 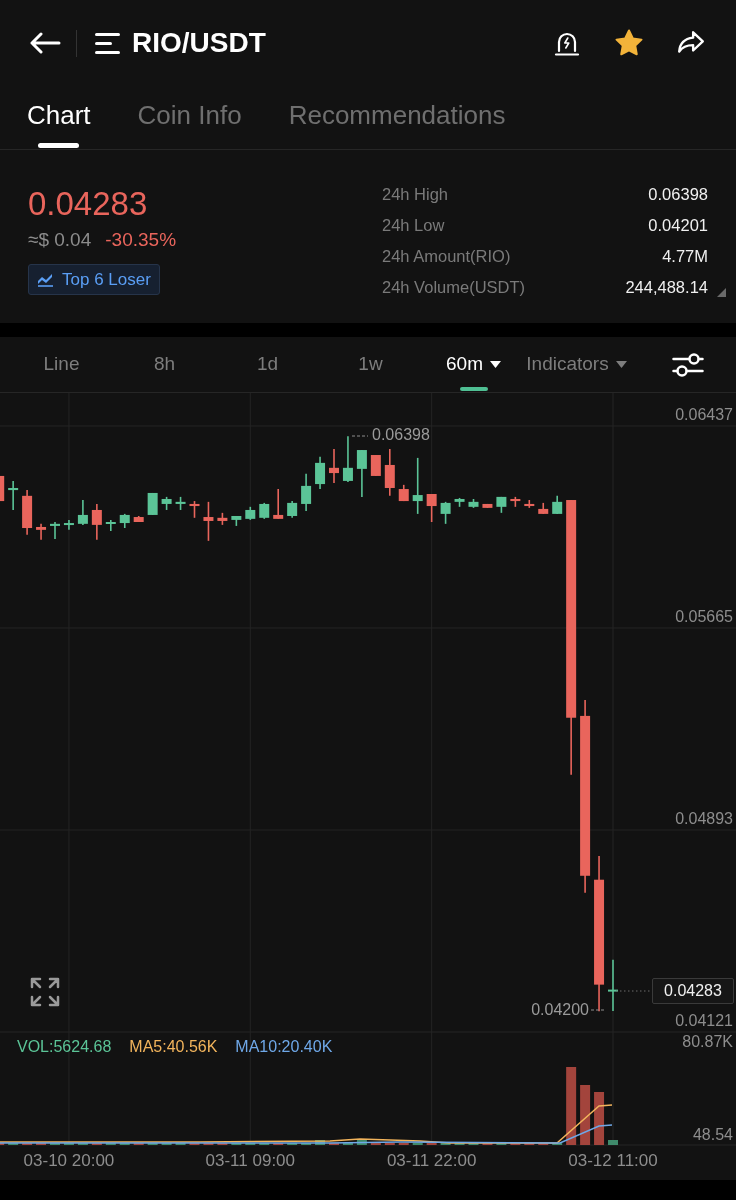 I want to click on expand-icon, so click(x=45, y=992).